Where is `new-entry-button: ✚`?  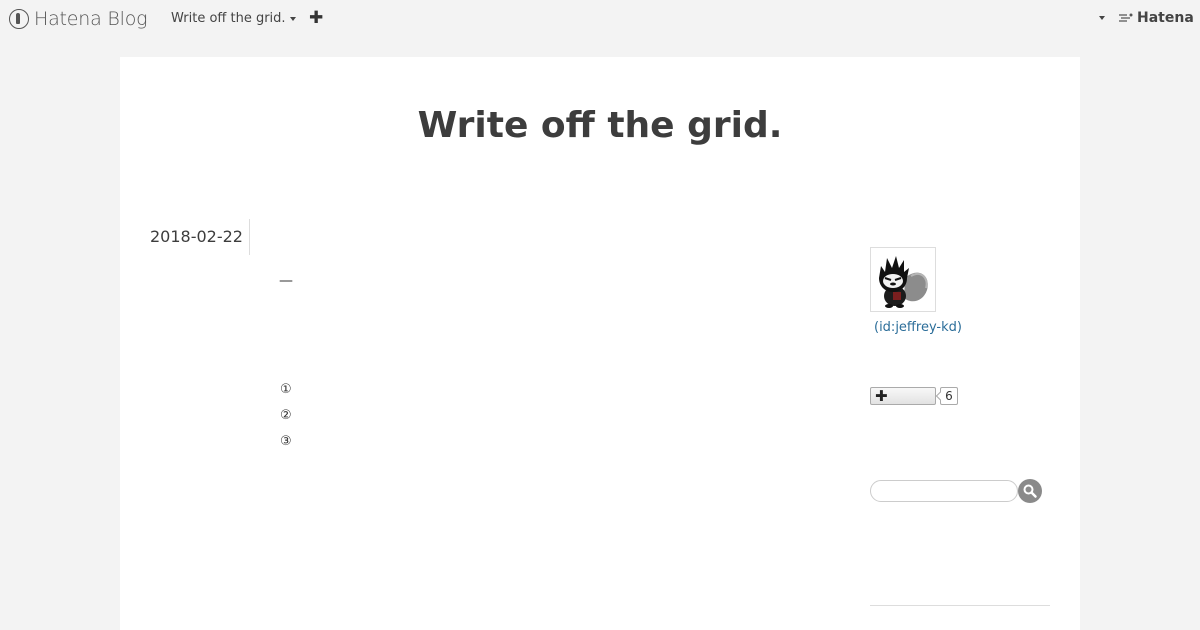
new-entry-button: ✚ is located at coordinates (316, 18).